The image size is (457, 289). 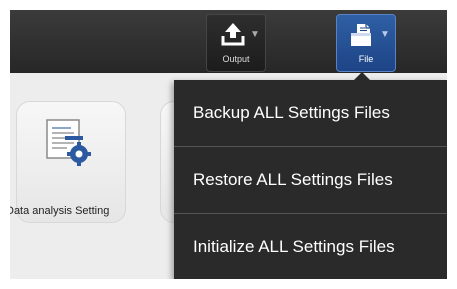 I want to click on data-analysis-setting-label: Data analysis Setting, so click(x=60, y=211).